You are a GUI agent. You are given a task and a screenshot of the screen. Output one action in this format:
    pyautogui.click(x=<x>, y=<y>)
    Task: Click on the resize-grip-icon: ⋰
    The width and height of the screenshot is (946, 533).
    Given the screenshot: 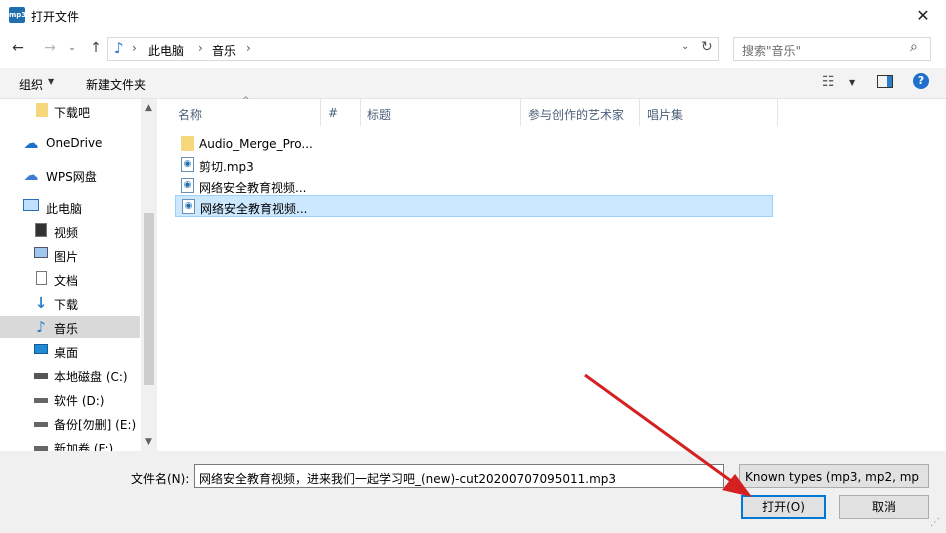 What is the action you would take?
    pyautogui.click(x=935, y=522)
    